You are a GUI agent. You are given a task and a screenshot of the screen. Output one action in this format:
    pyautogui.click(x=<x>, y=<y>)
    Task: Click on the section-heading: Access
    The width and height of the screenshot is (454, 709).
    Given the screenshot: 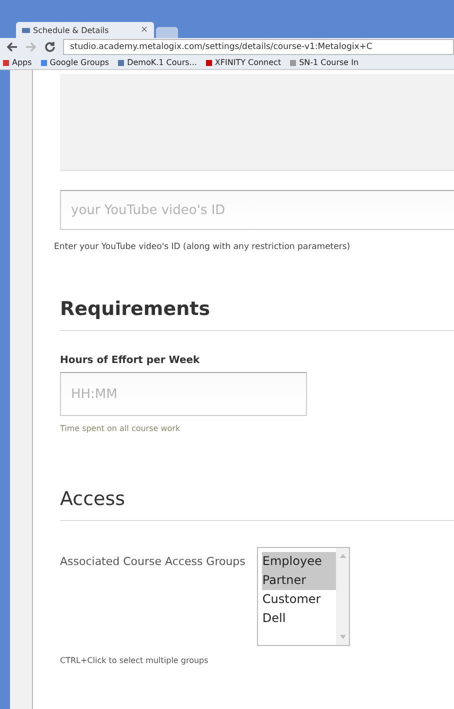 What is the action you would take?
    pyautogui.click(x=93, y=499)
    